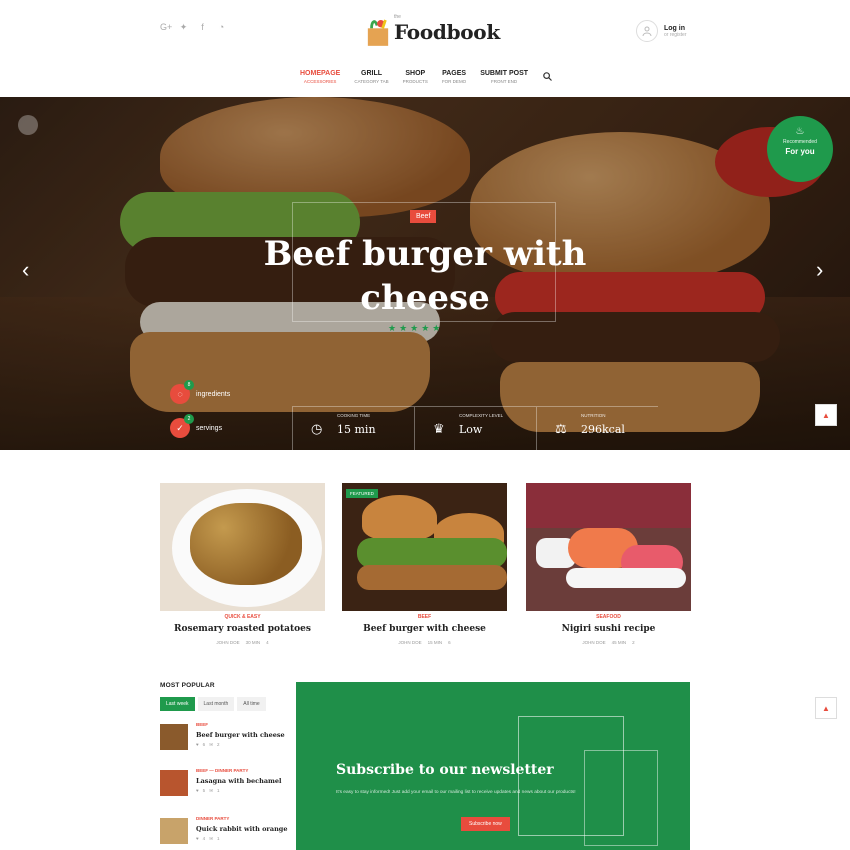 The height and width of the screenshot is (850, 850). What do you see at coordinates (423, 216) in the screenshot?
I see `category-tag: Beef` at bounding box center [423, 216].